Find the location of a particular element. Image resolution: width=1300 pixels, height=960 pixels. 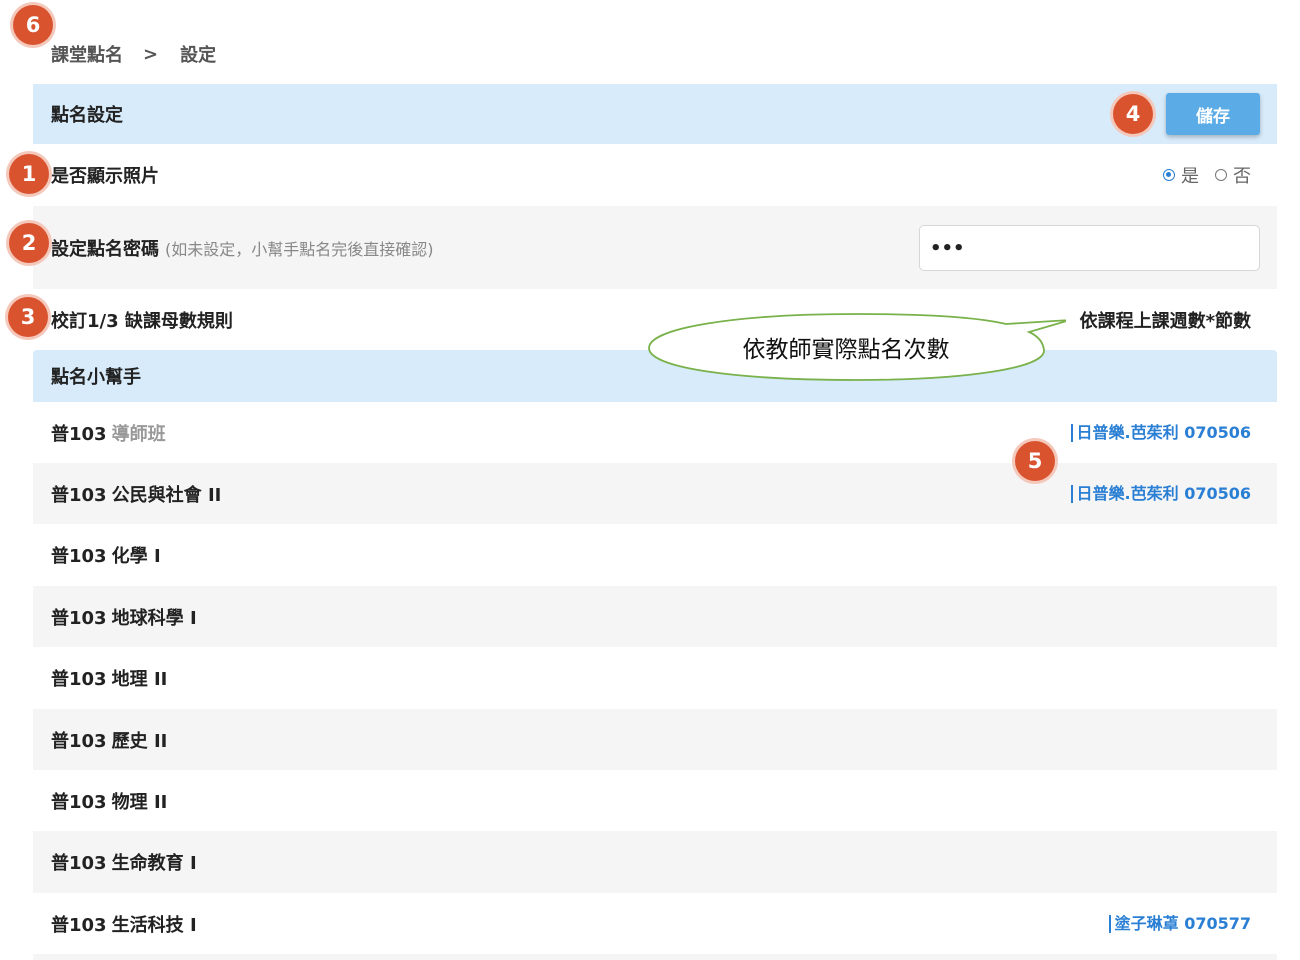

show-photo-no-radio: 否 is located at coordinates (1233, 175).